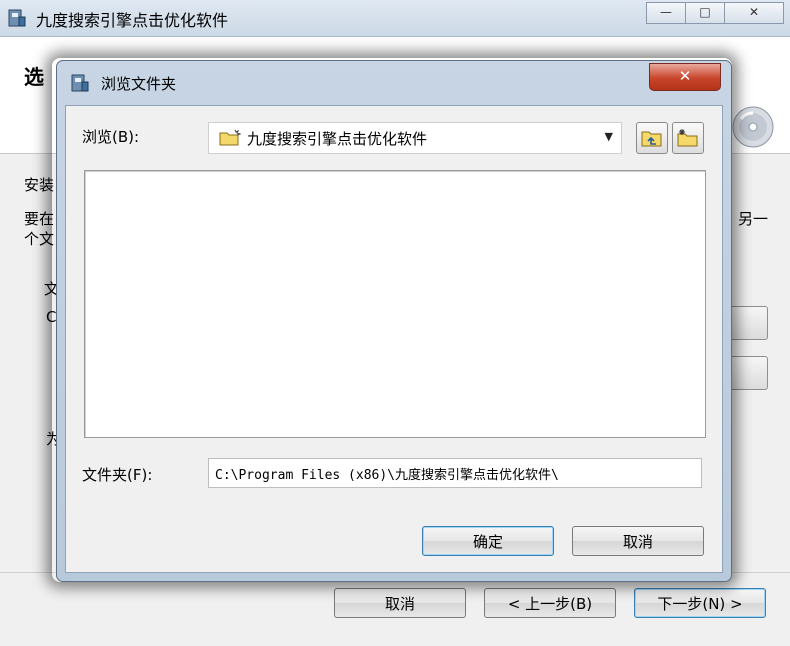  What do you see at coordinates (550, 603) in the screenshot?
I see `installer-back-button: < 上一步(B)` at bounding box center [550, 603].